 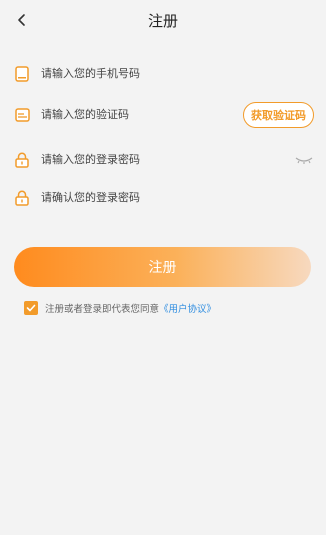 What do you see at coordinates (166, 160) in the screenshot?
I see `password-input` at bounding box center [166, 160].